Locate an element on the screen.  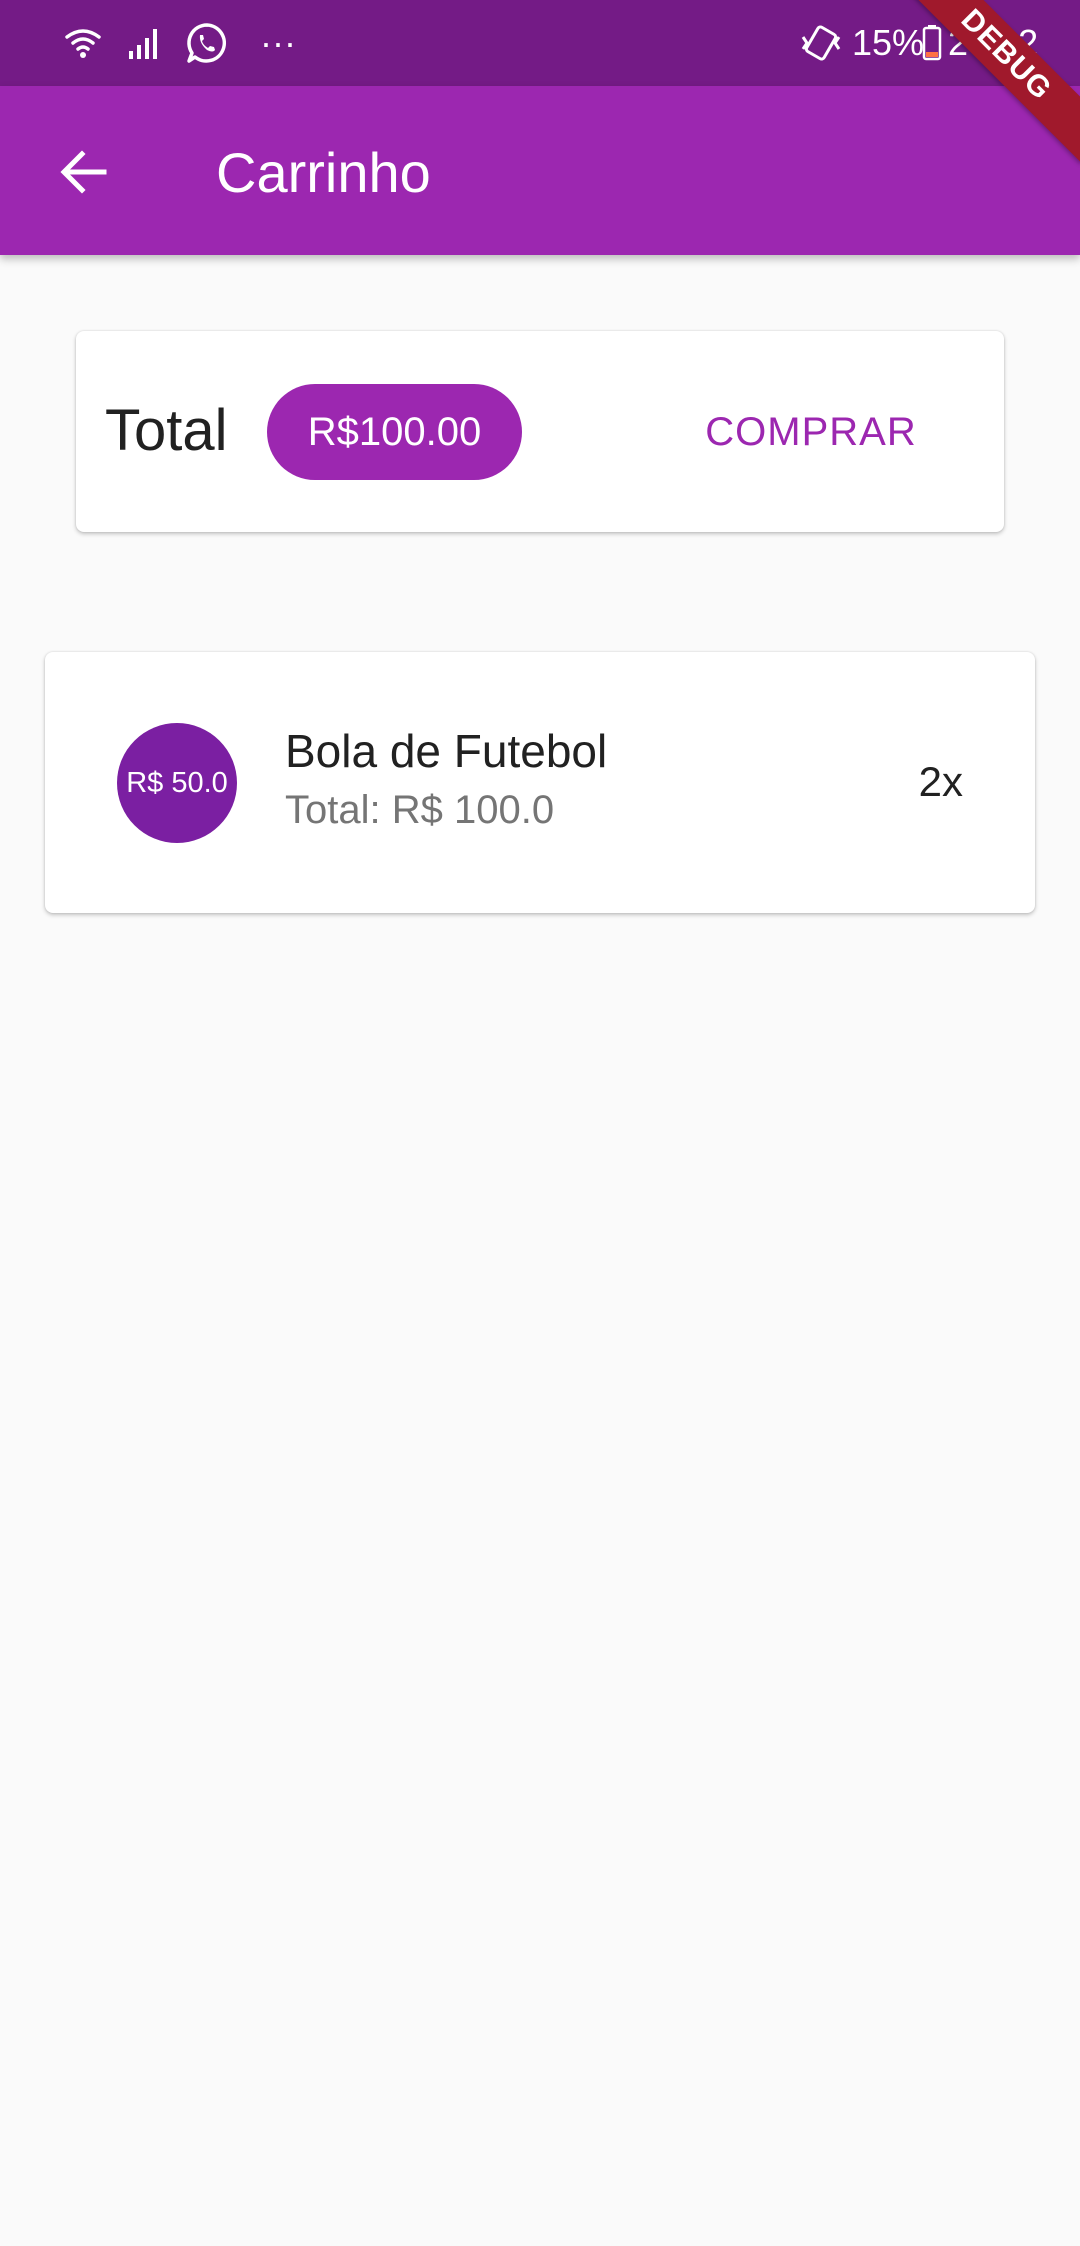
back-button is located at coordinates (84, 172).